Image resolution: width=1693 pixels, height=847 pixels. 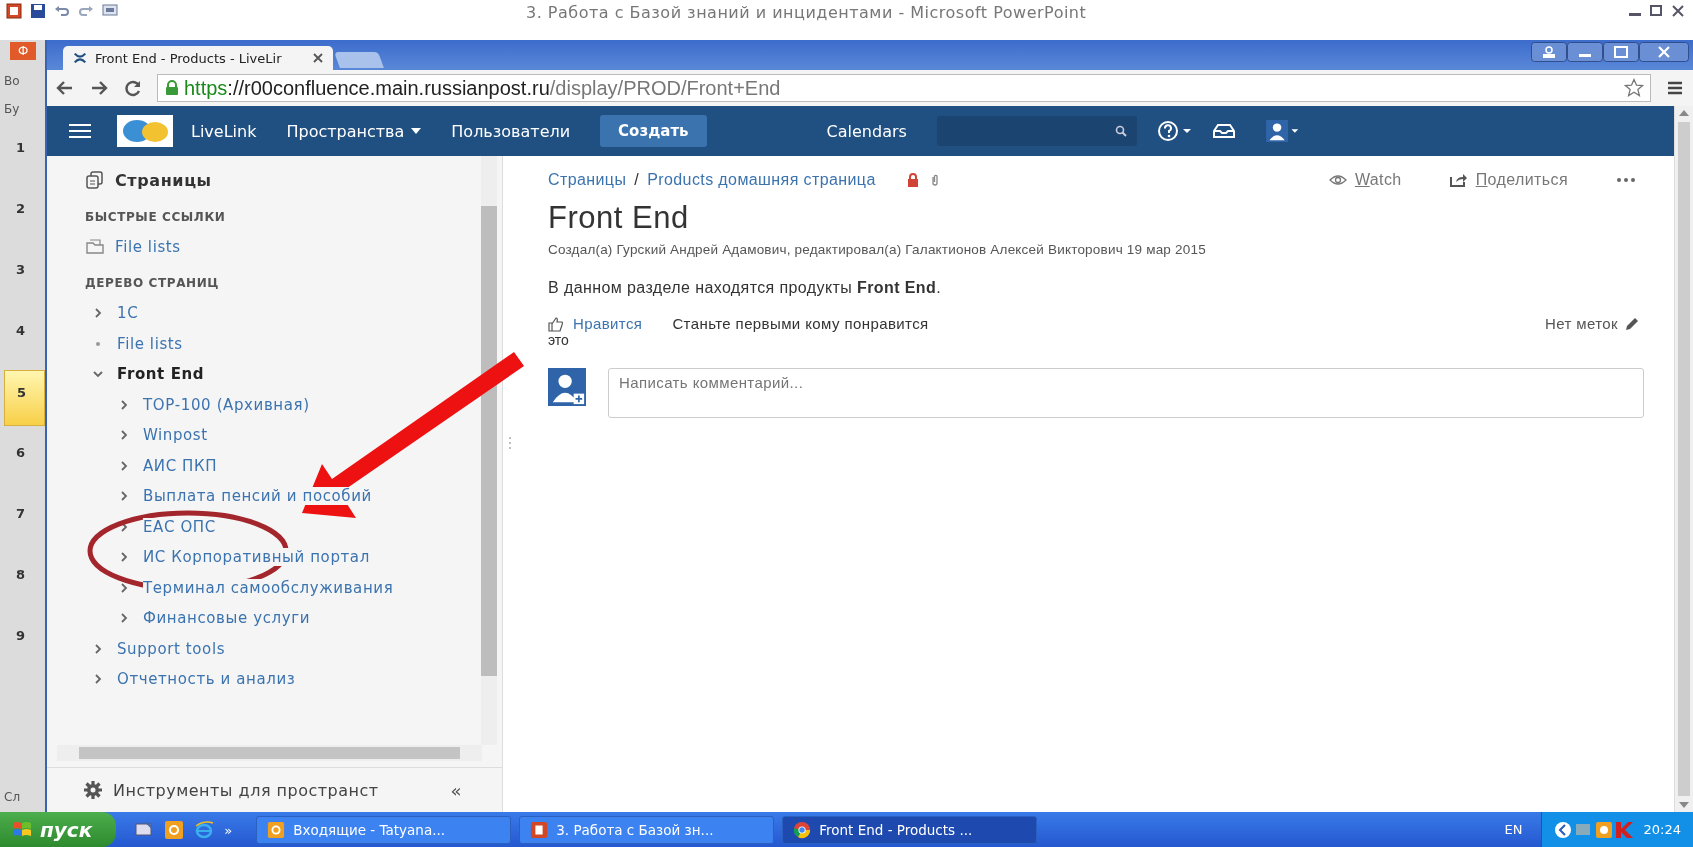 I want to click on app-name: LiveLink, so click(x=224, y=131).